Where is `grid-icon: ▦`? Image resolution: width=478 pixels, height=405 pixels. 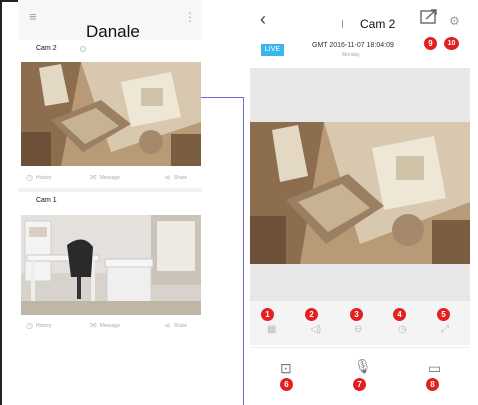 grid-icon: ▦ is located at coordinates (271, 329).